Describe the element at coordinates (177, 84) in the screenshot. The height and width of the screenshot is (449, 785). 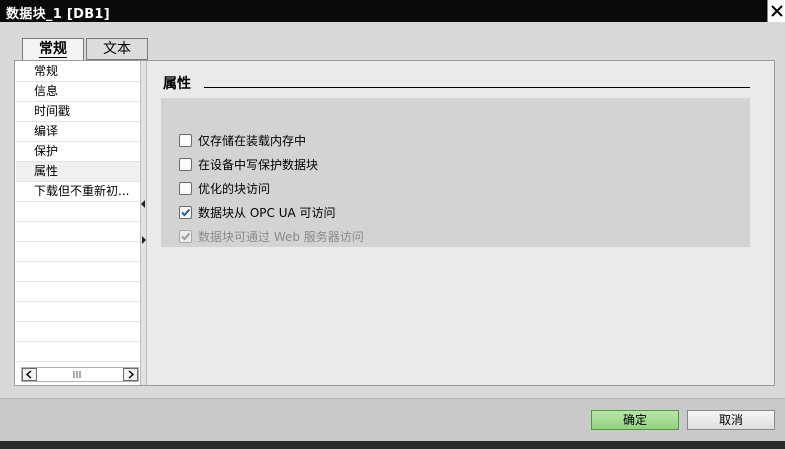
I see `section-title: 属性` at that location.